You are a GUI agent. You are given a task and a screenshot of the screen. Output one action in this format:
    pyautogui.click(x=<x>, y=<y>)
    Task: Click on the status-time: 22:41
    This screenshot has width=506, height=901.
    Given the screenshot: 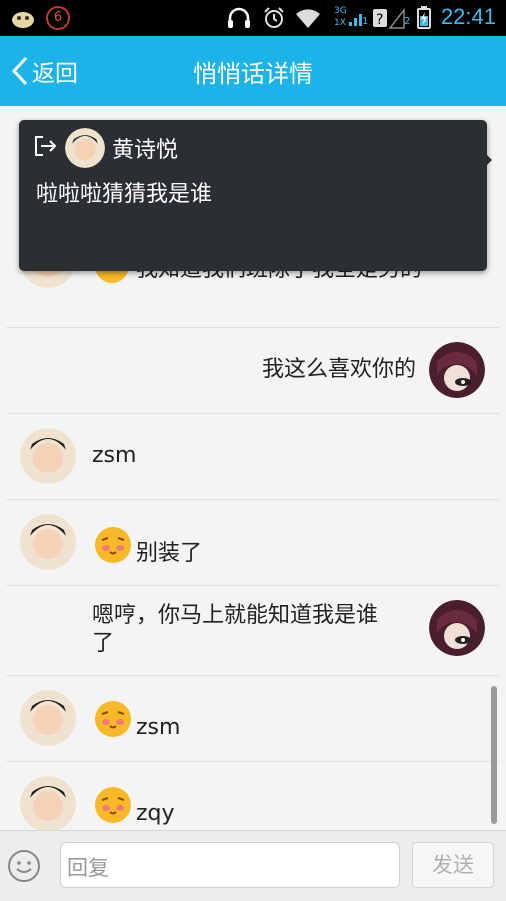 What is the action you would take?
    pyautogui.click(x=468, y=16)
    